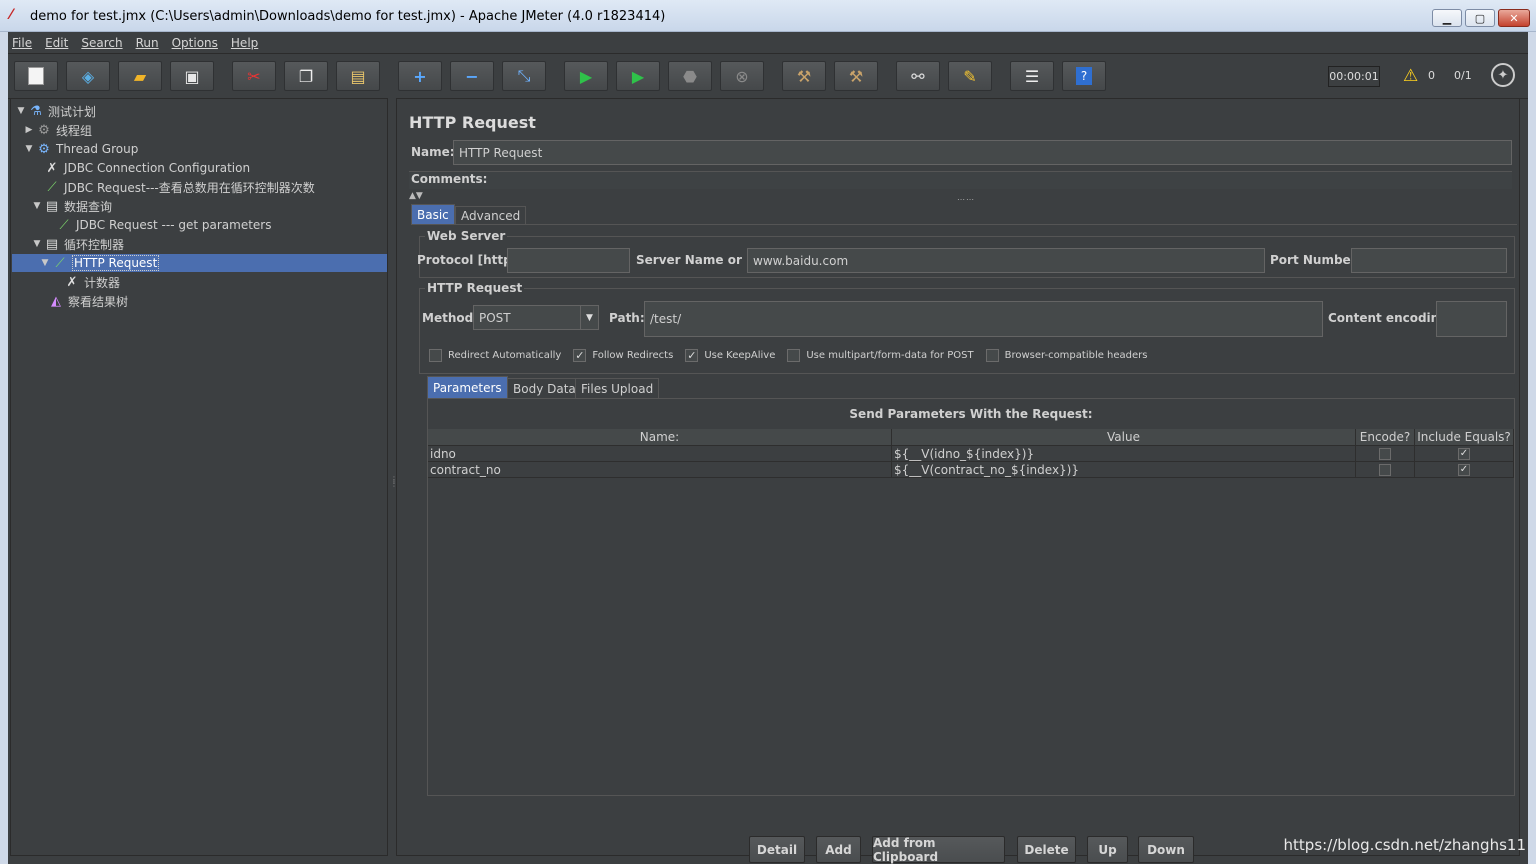  What do you see at coordinates (1447, 18) in the screenshot?
I see `minimize-button: ▁` at bounding box center [1447, 18].